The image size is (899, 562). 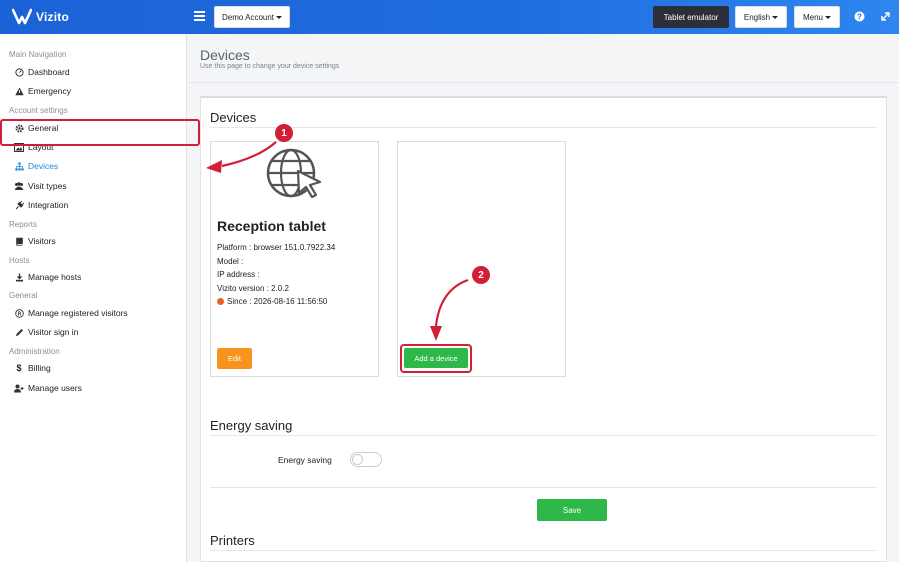 What do you see at coordinates (38, 110) in the screenshot?
I see `section-account-settings: Account settings` at bounding box center [38, 110].